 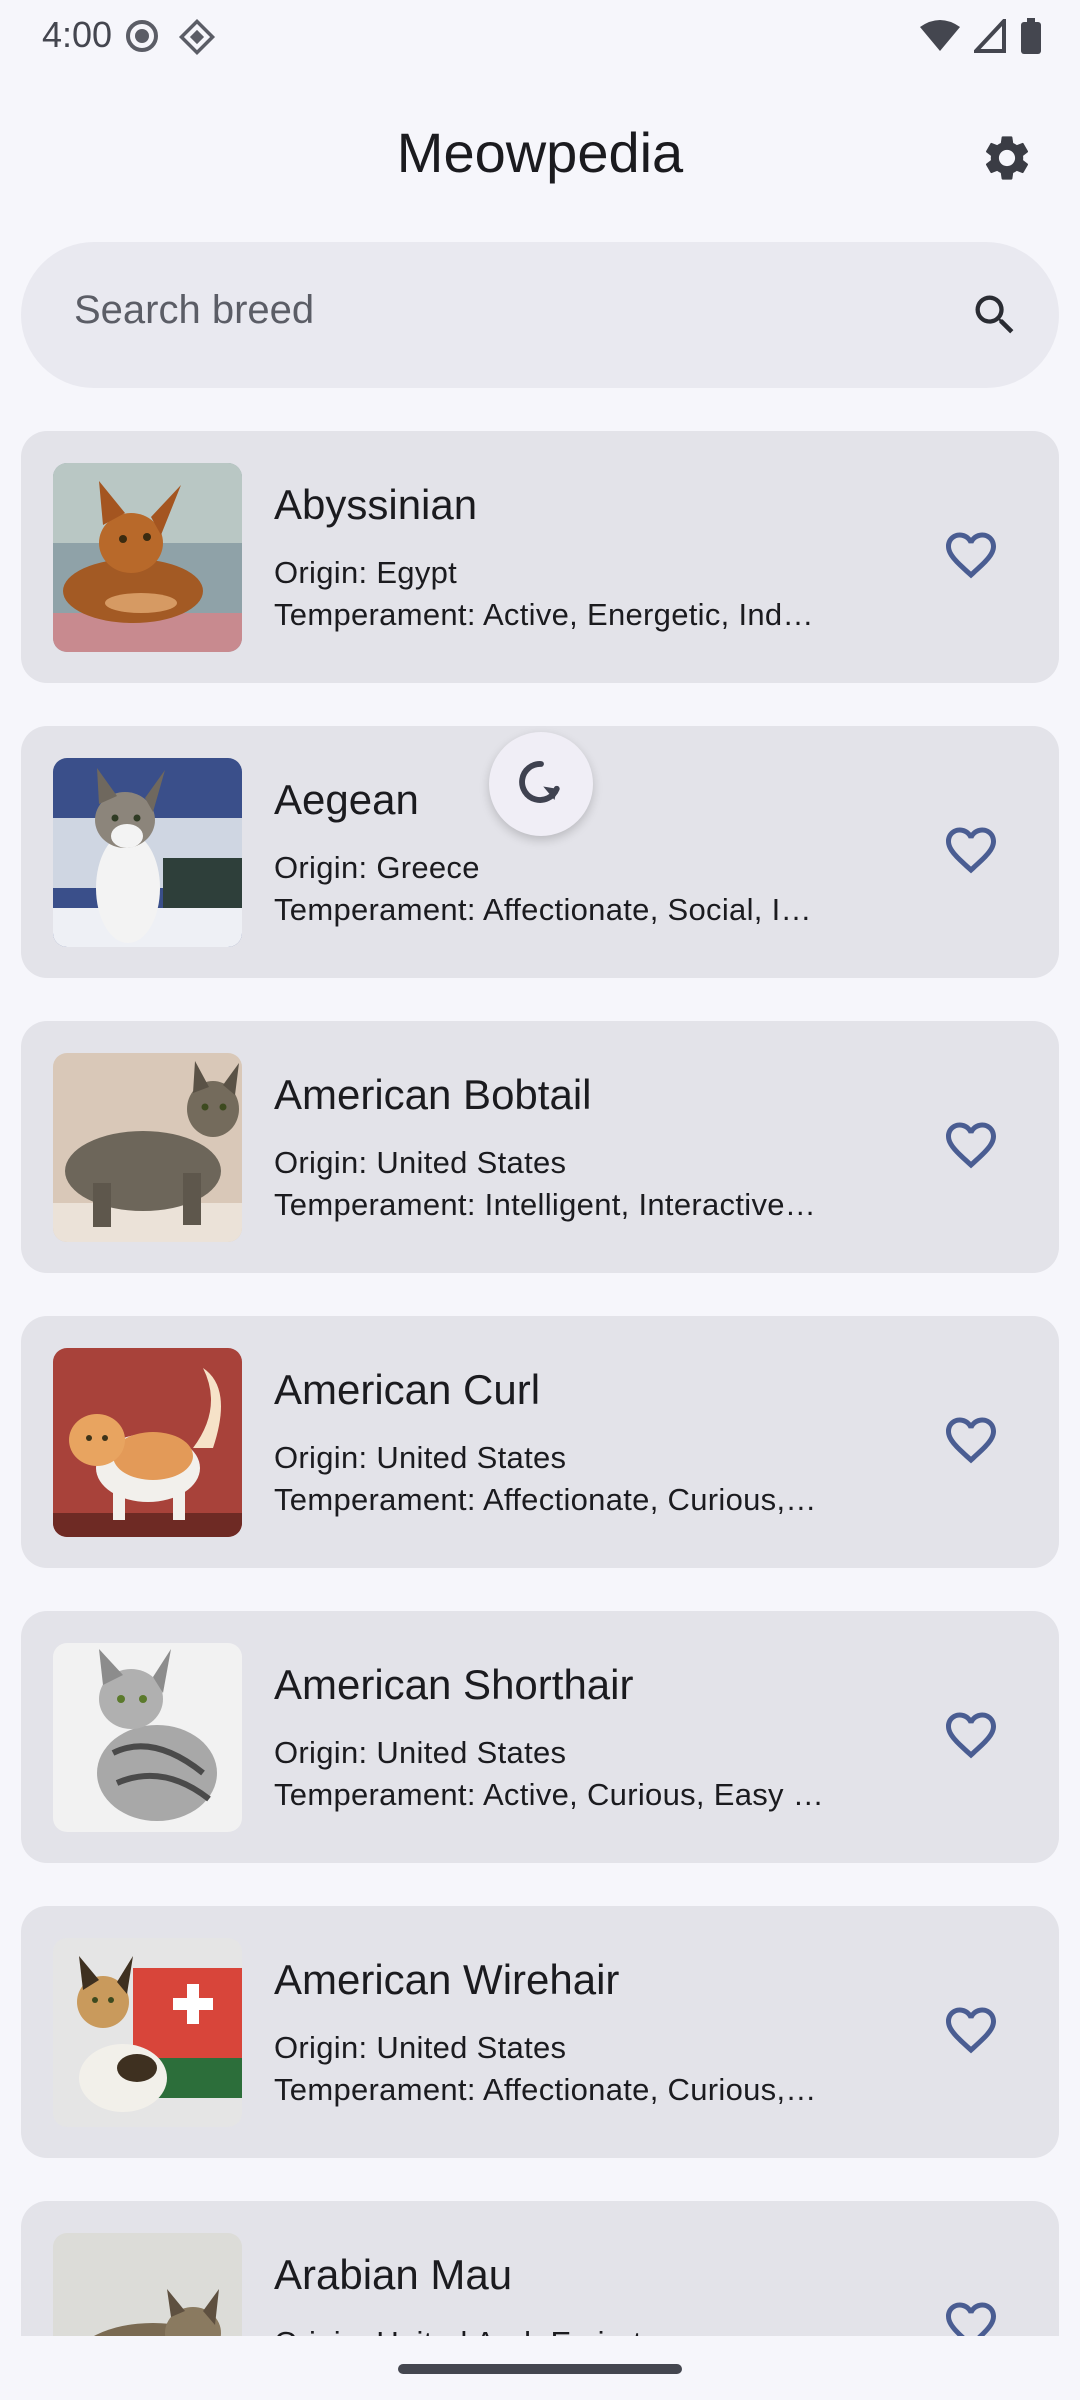 What do you see at coordinates (393, 2274) in the screenshot?
I see `breed-name: Arabian Mau` at bounding box center [393, 2274].